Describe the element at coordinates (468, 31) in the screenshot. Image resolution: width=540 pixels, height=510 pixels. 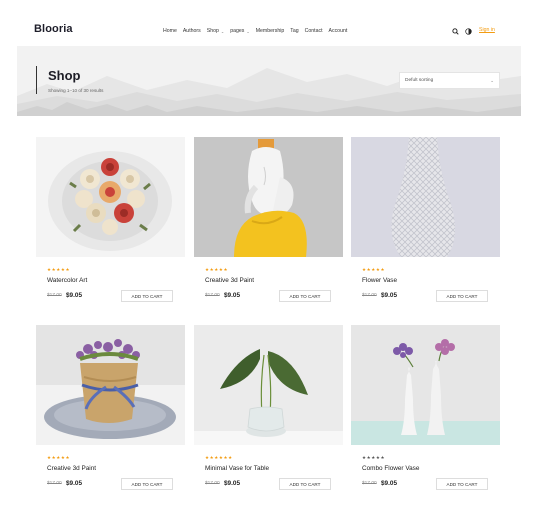
I see `dark-mode-icon` at that location.